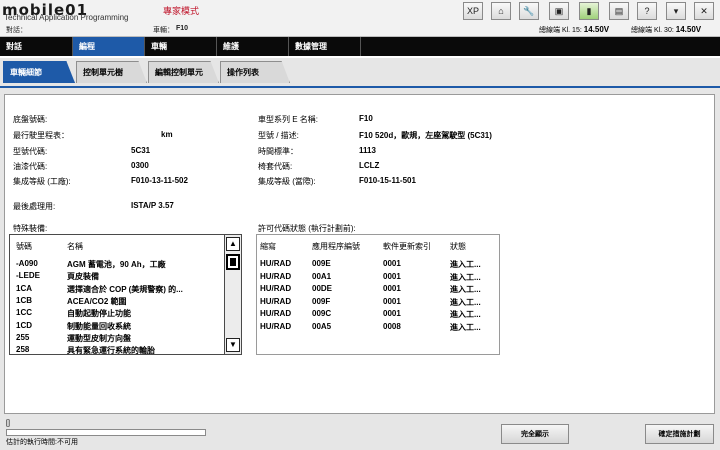  I want to click on detail-value: 1113, so click(367, 150).